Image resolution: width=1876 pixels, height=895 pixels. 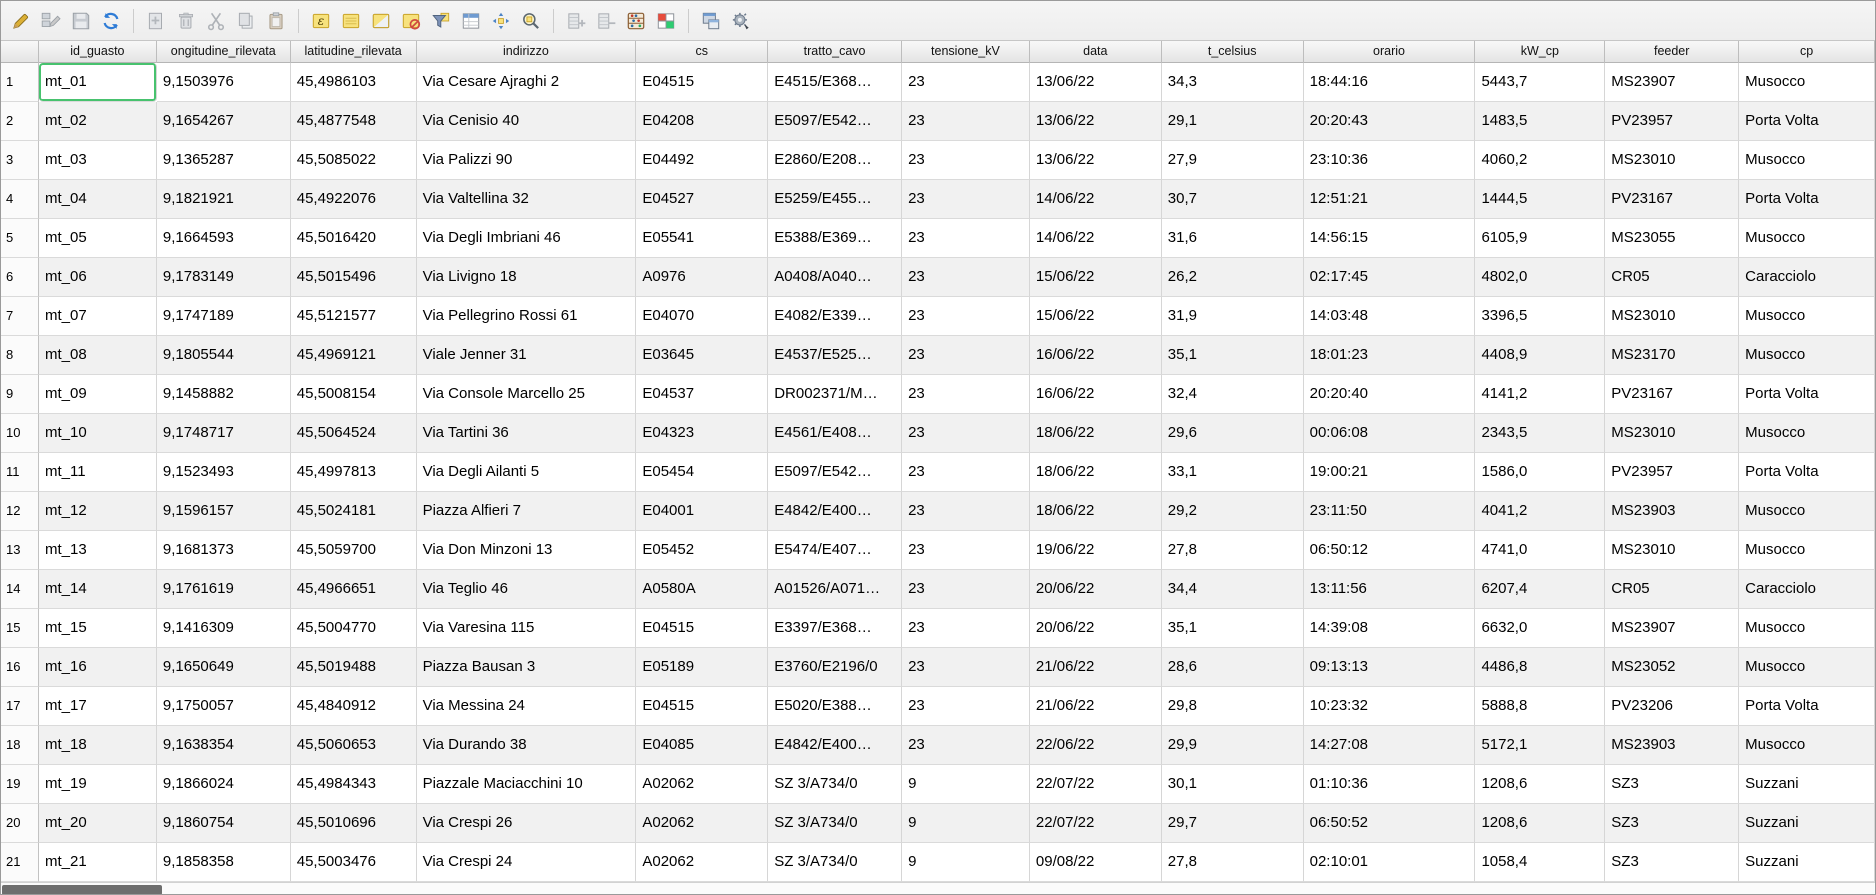 I want to click on cell-kW_cp: 1208,6, so click(x=1540, y=784).